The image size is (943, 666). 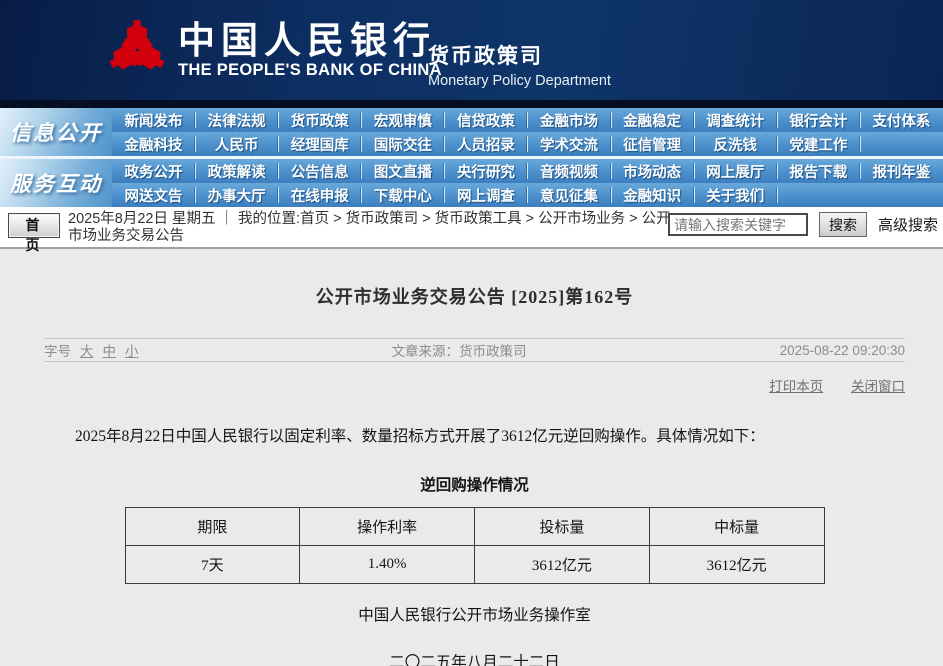 I want to click on nav-item: 党建工作, so click(x=818, y=144).